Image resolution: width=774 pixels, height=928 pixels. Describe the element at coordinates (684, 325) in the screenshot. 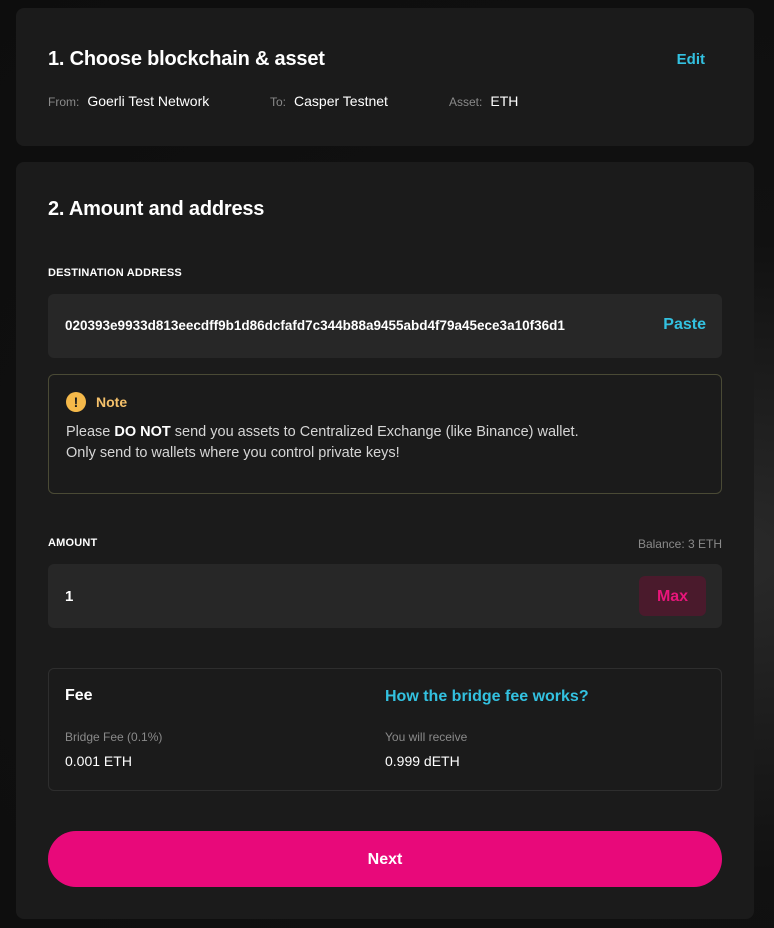

I see `paste-button: Paste` at that location.